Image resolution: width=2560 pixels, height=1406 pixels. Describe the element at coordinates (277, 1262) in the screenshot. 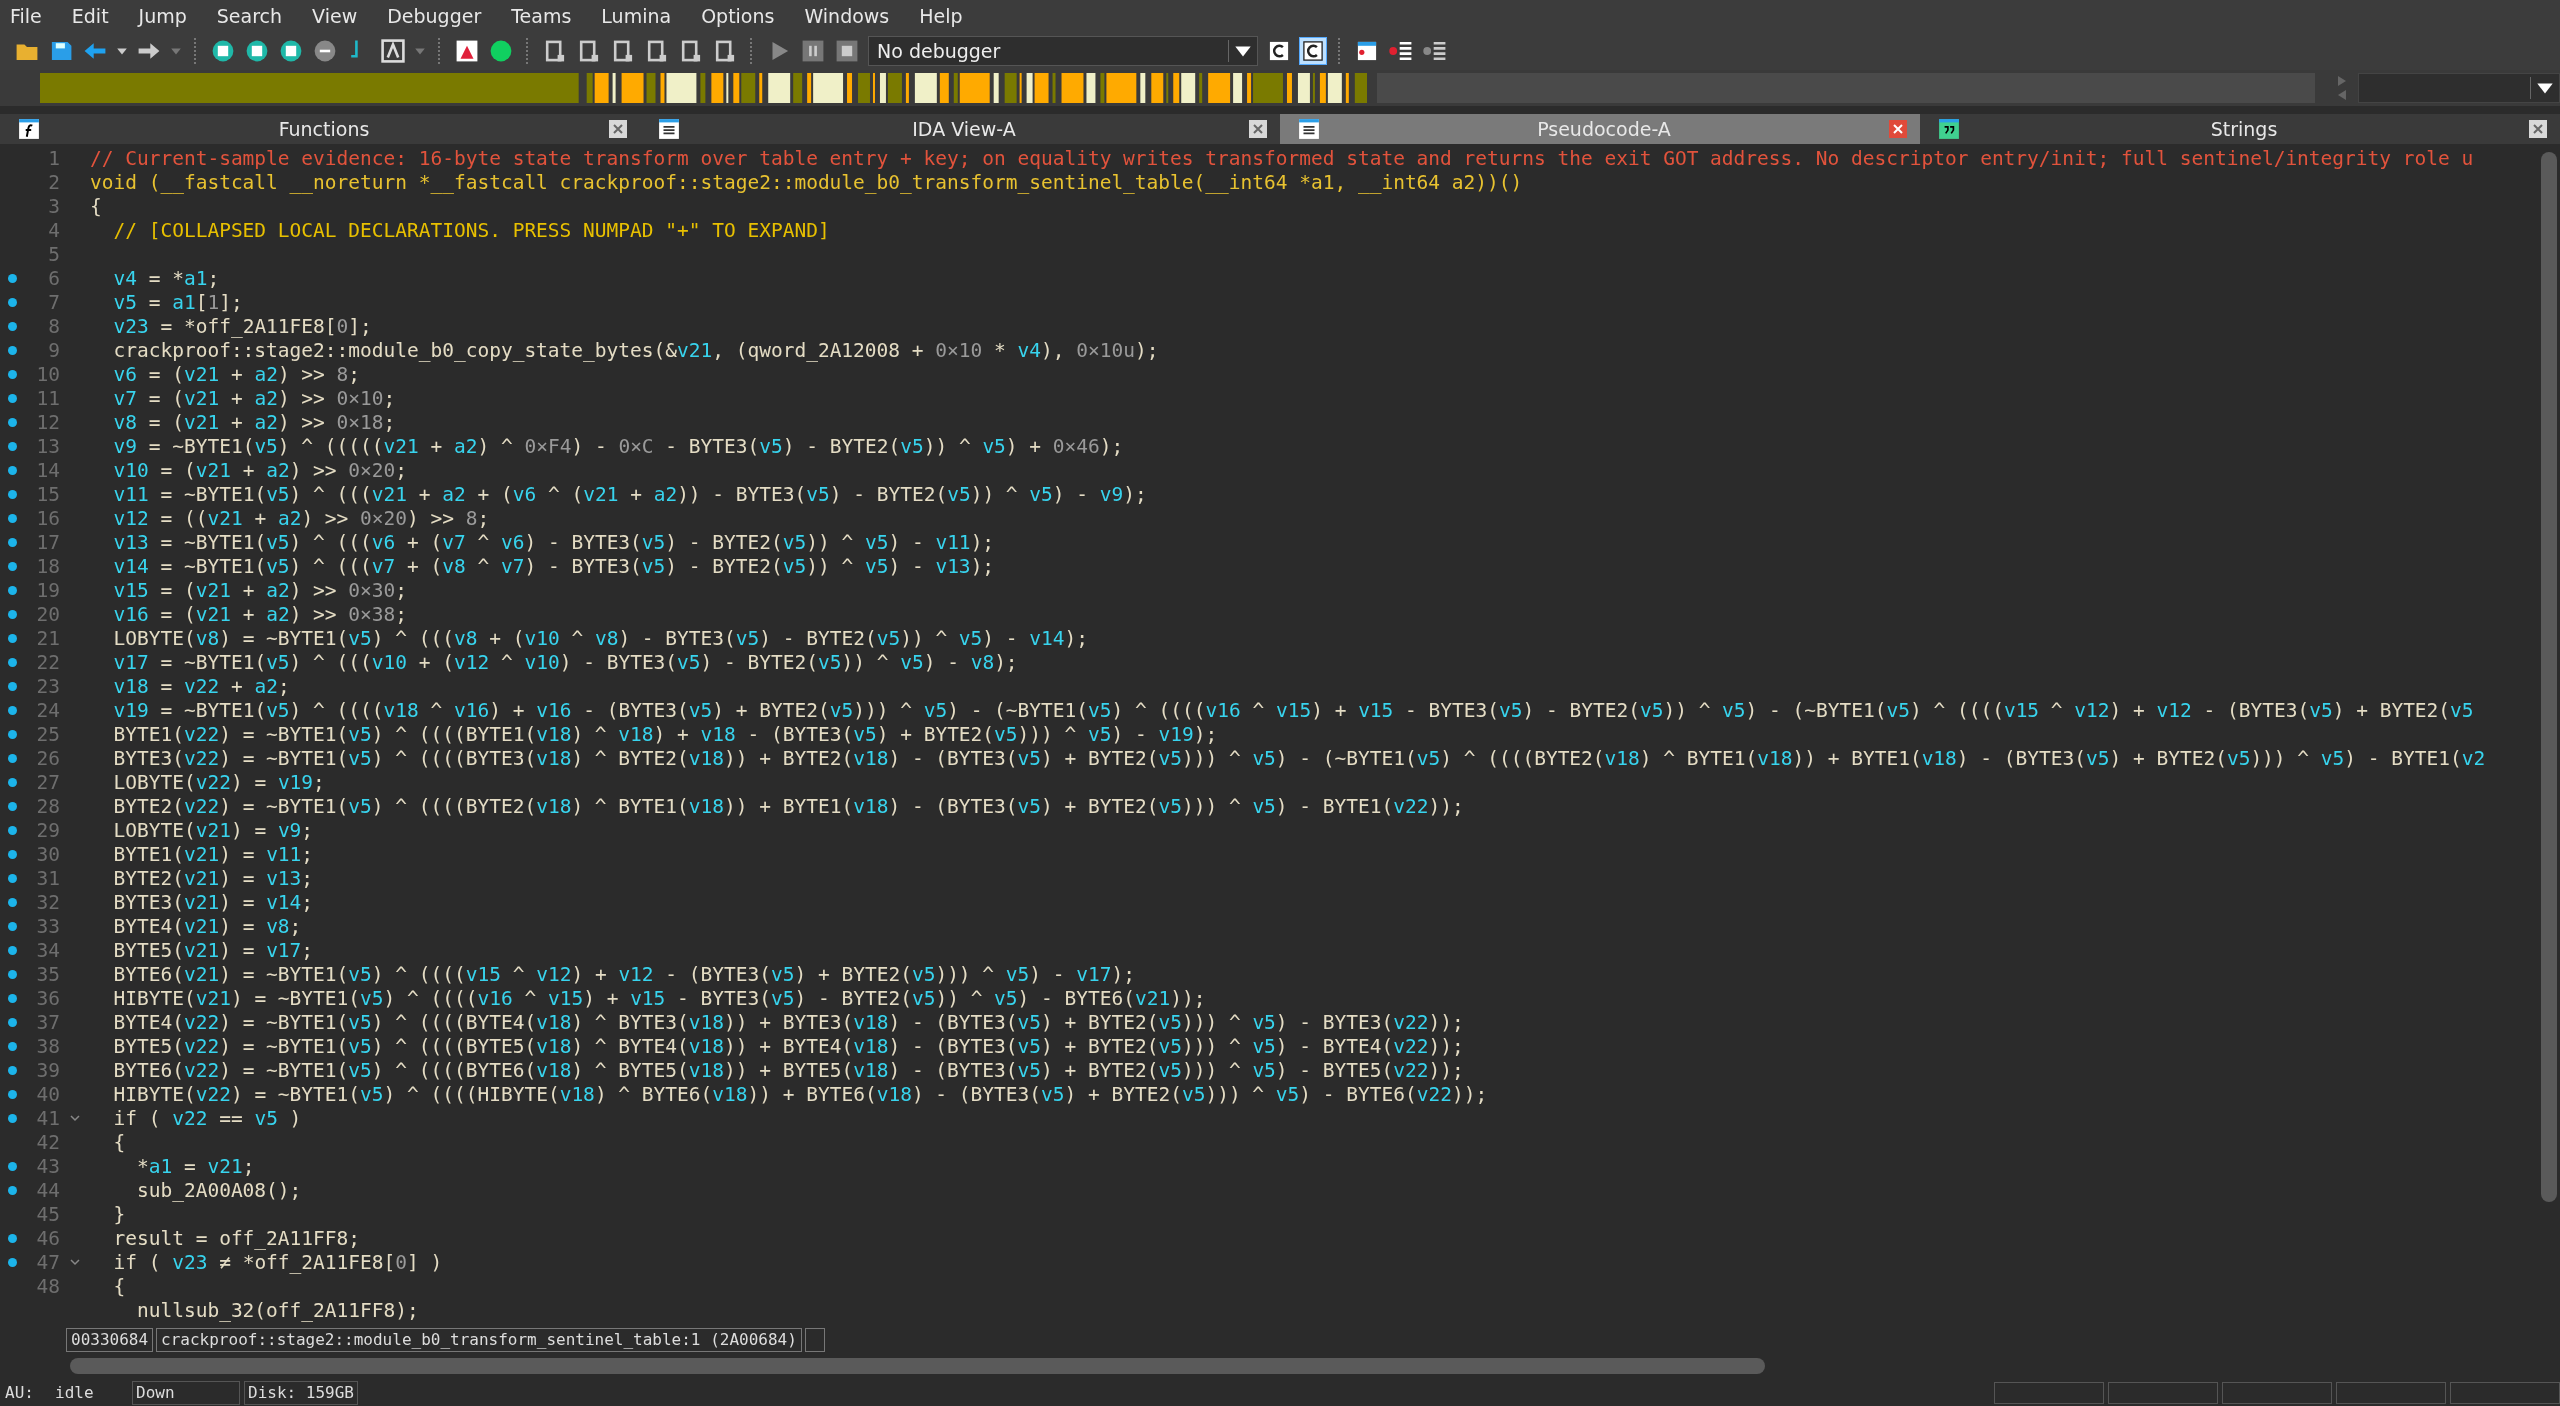

I see `code-line: if ( v23 ≠ *off_2A11FE8[0] )` at that location.